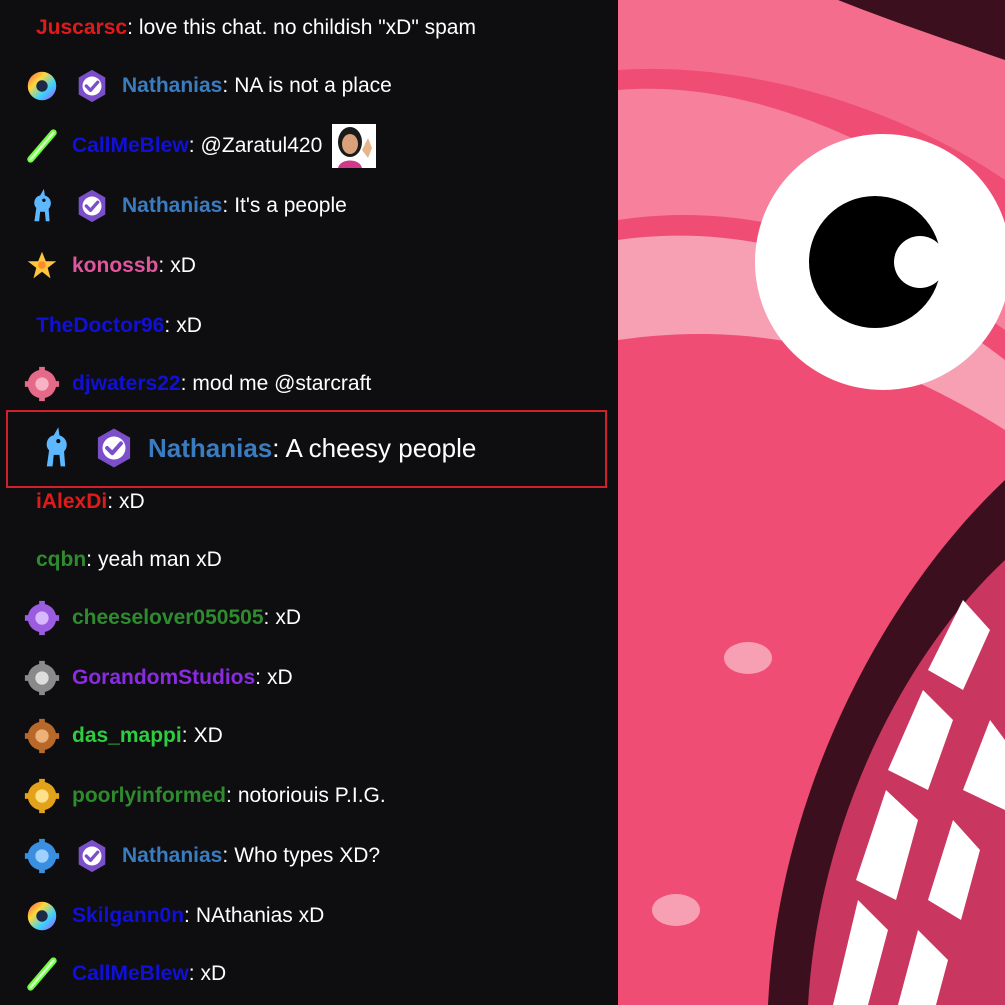  I want to click on blue-gear-badge-icon, so click(42, 856).